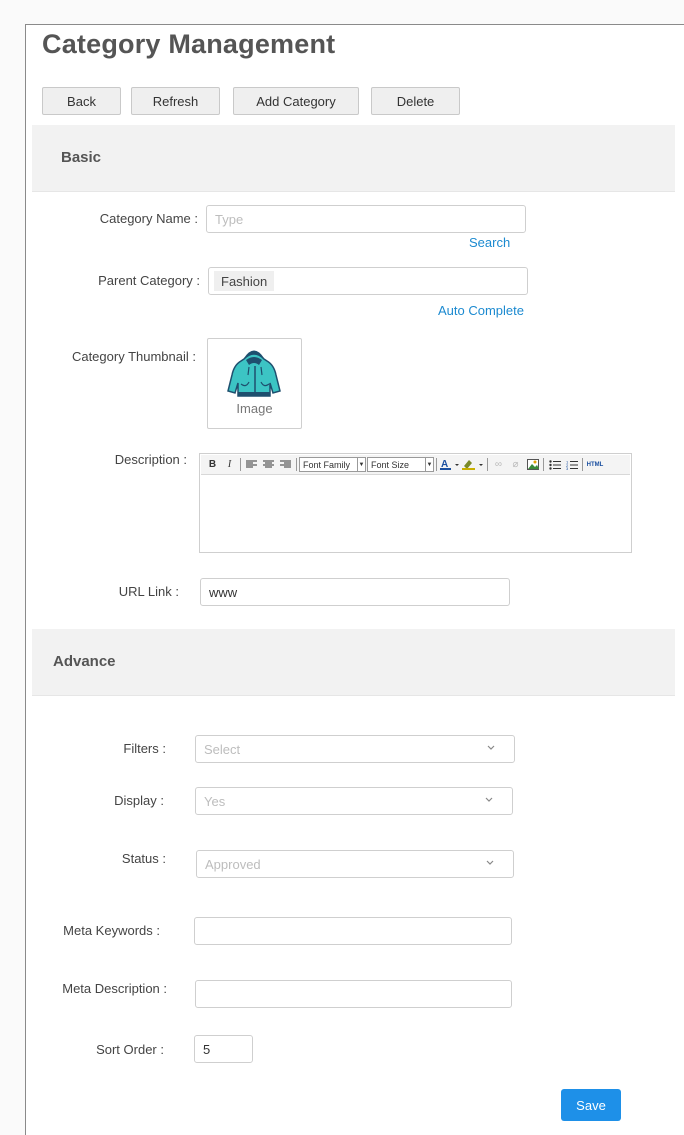 Image resolution: width=684 pixels, height=1135 pixels. What do you see at coordinates (591, 1105) in the screenshot?
I see `save-button: Save` at bounding box center [591, 1105].